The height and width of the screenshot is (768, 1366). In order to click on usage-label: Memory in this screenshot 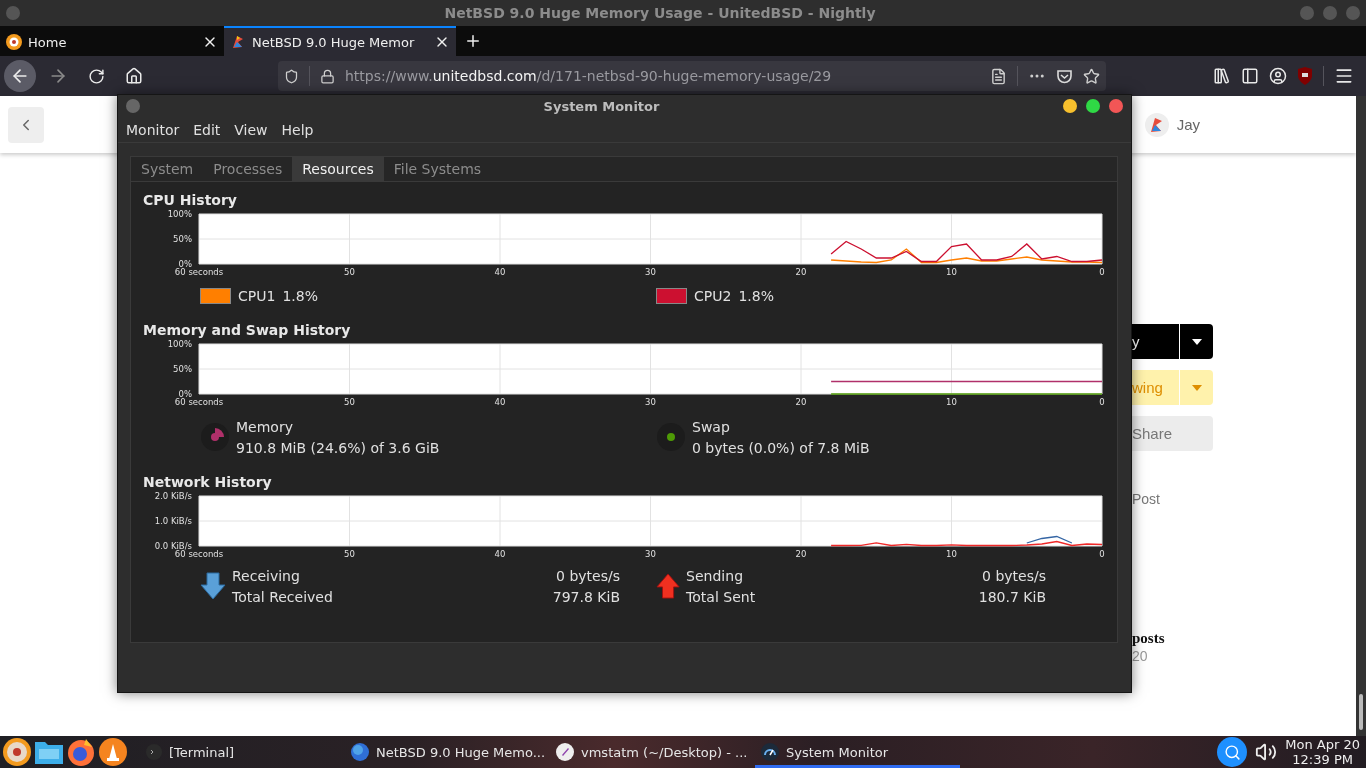, I will do `click(265, 426)`.